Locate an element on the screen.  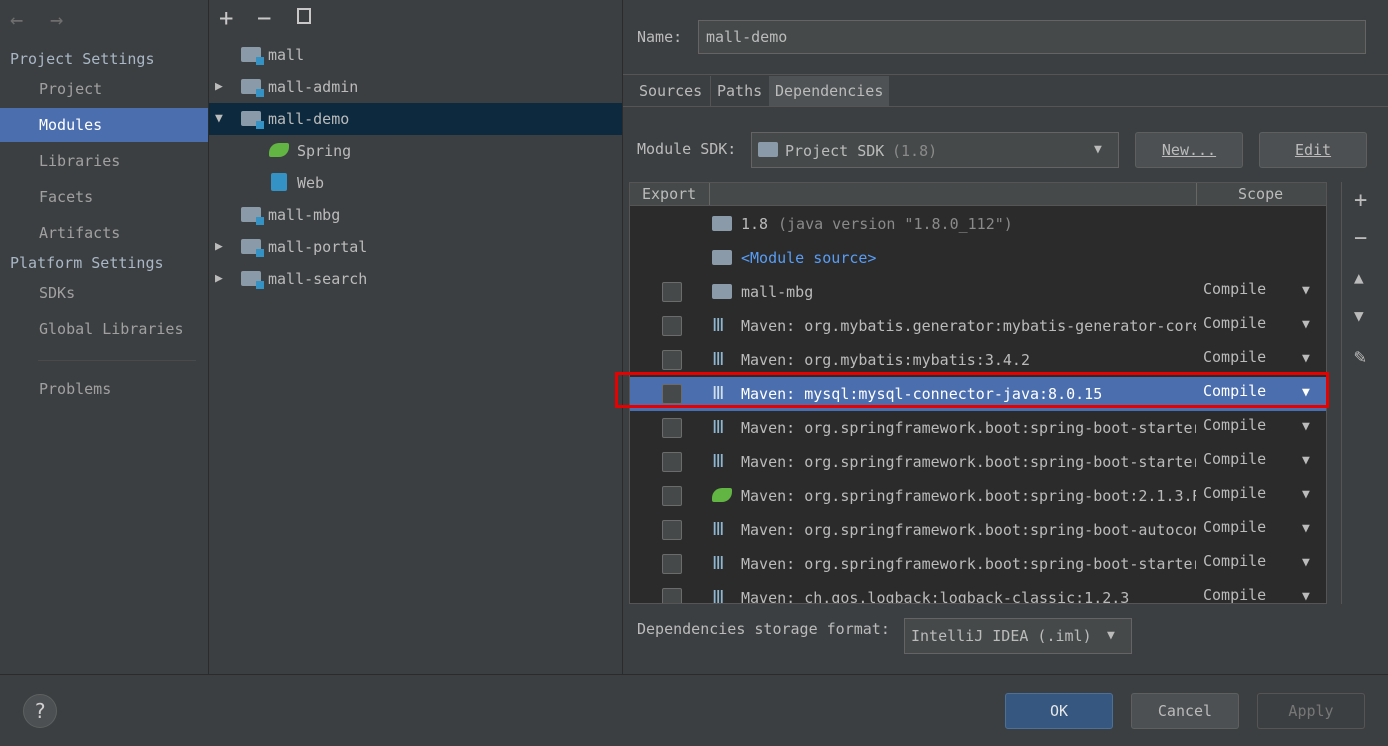
tree-row-mall-demo: ▼ mall-demo is located at coordinates (415, 119).